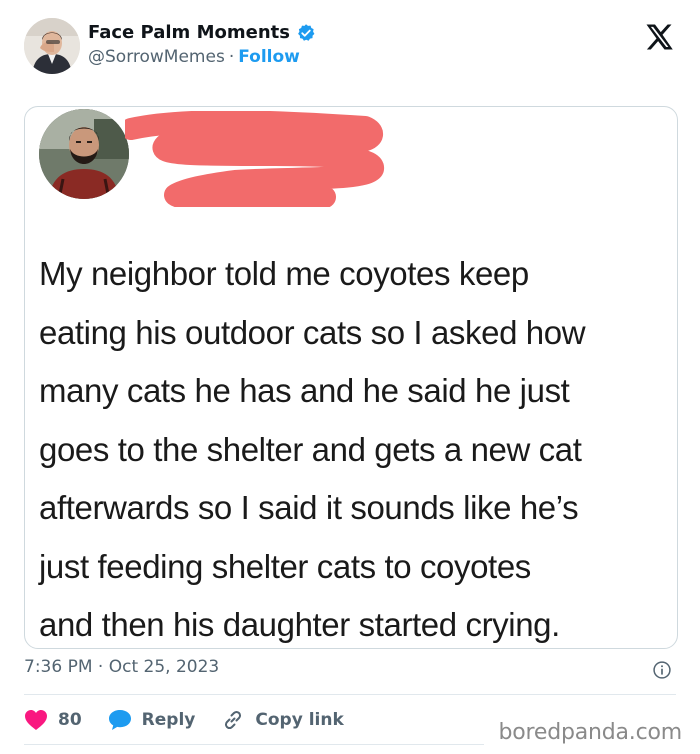 This screenshot has height=754, width=700. What do you see at coordinates (350, 694) in the screenshot?
I see `divider` at bounding box center [350, 694].